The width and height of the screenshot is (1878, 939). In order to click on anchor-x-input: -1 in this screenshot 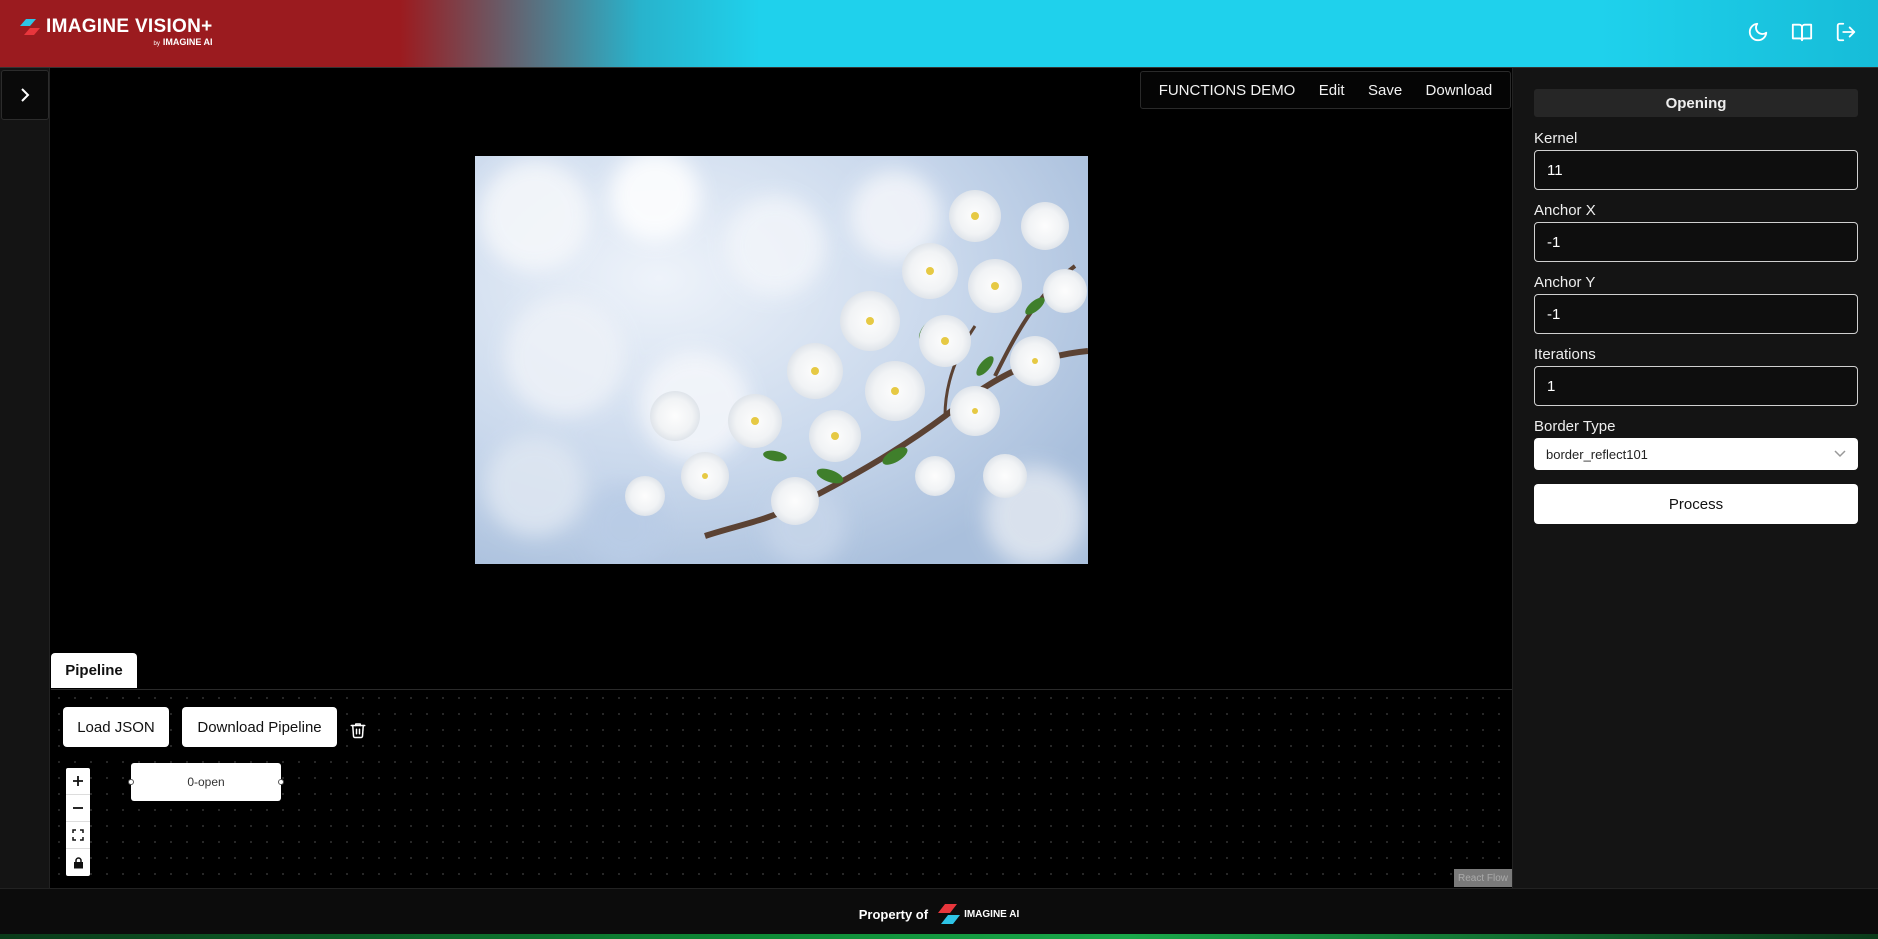, I will do `click(1696, 242)`.